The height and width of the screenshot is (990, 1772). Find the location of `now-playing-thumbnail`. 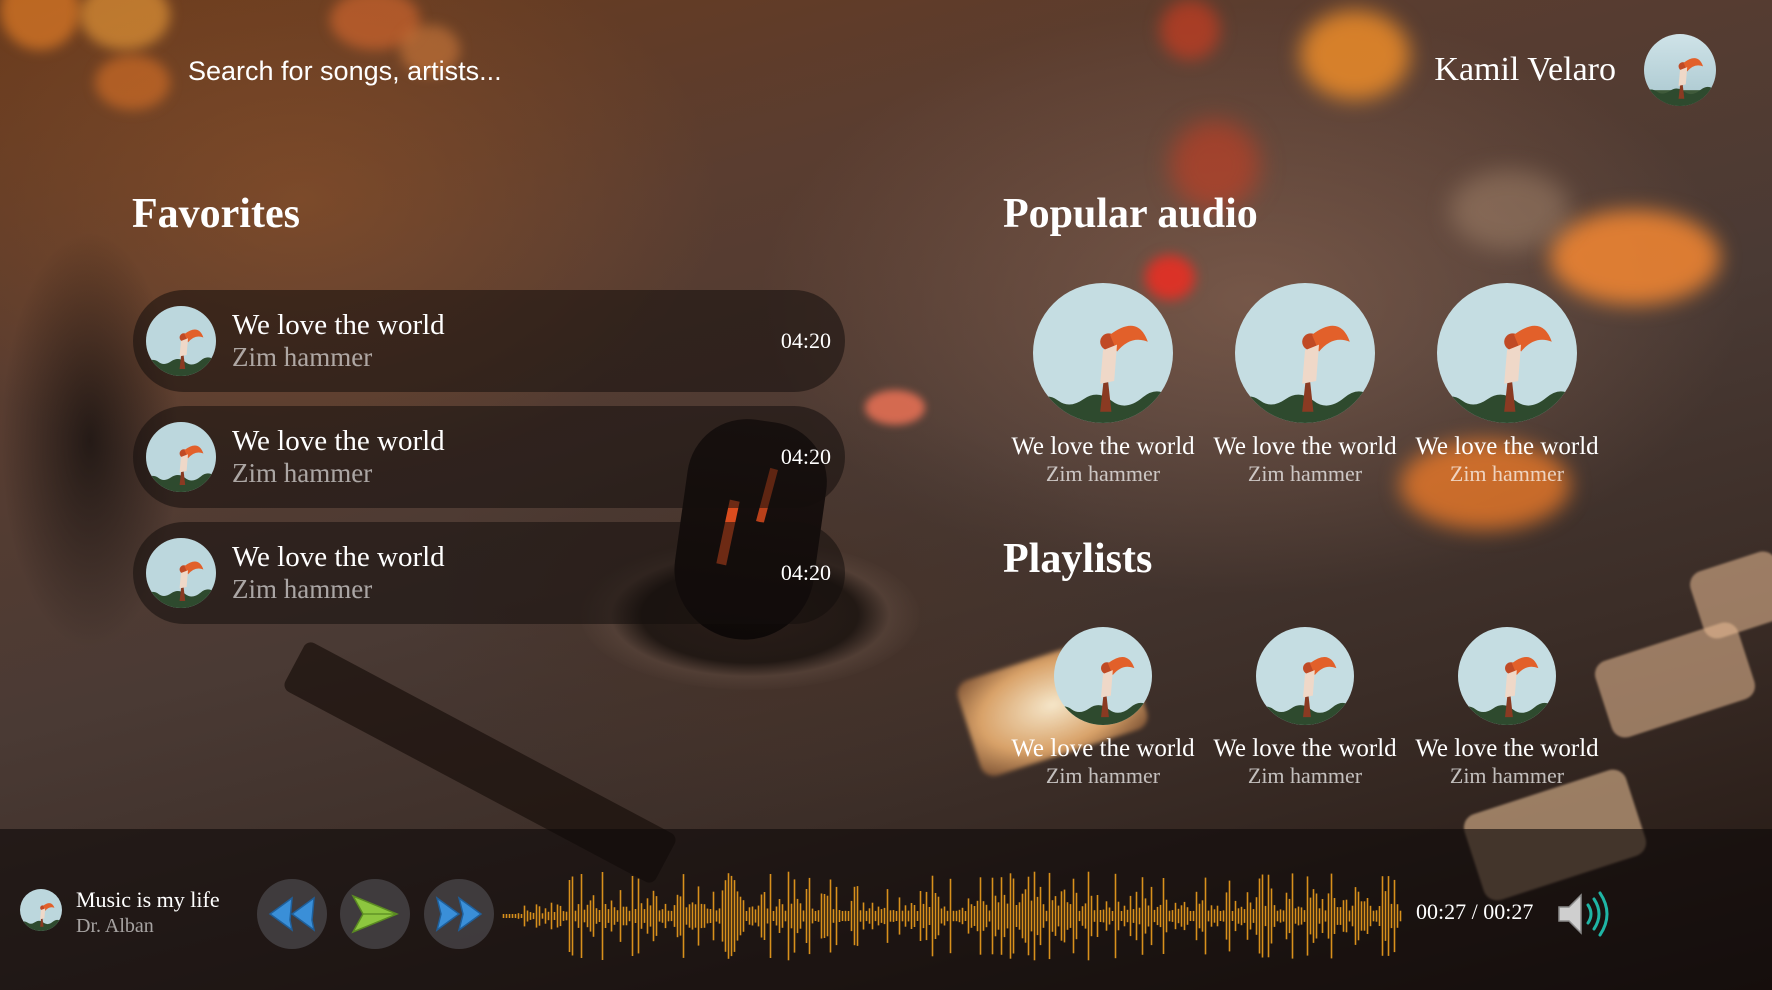

now-playing-thumbnail is located at coordinates (41, 910).